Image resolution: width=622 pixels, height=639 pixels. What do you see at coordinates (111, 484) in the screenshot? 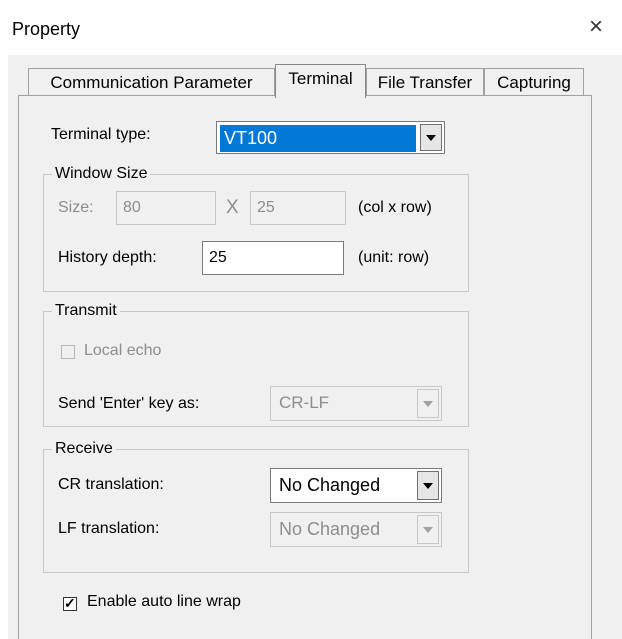
I see `cr-translation-label: CR translation:` at bounding box center [111, 484].